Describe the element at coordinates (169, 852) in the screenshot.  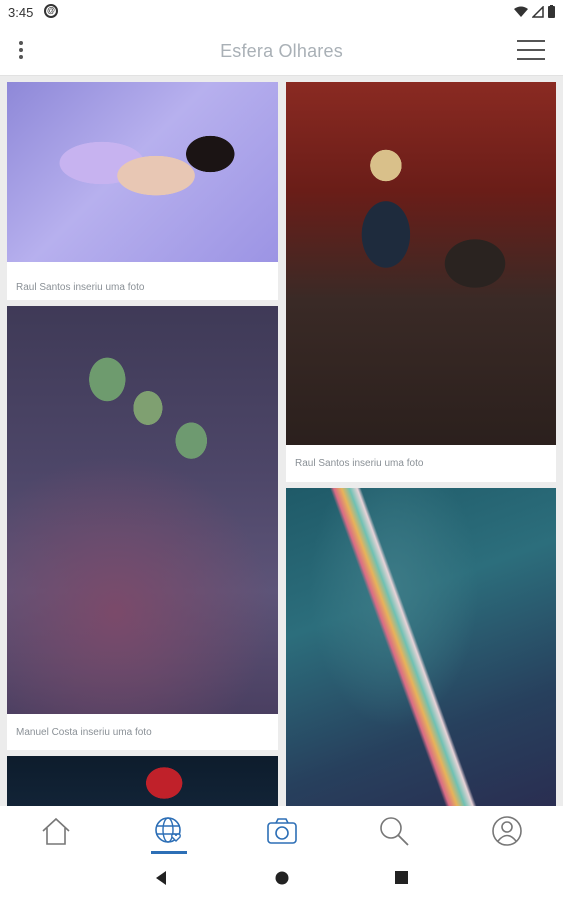
I see `active-indicator` at that location.